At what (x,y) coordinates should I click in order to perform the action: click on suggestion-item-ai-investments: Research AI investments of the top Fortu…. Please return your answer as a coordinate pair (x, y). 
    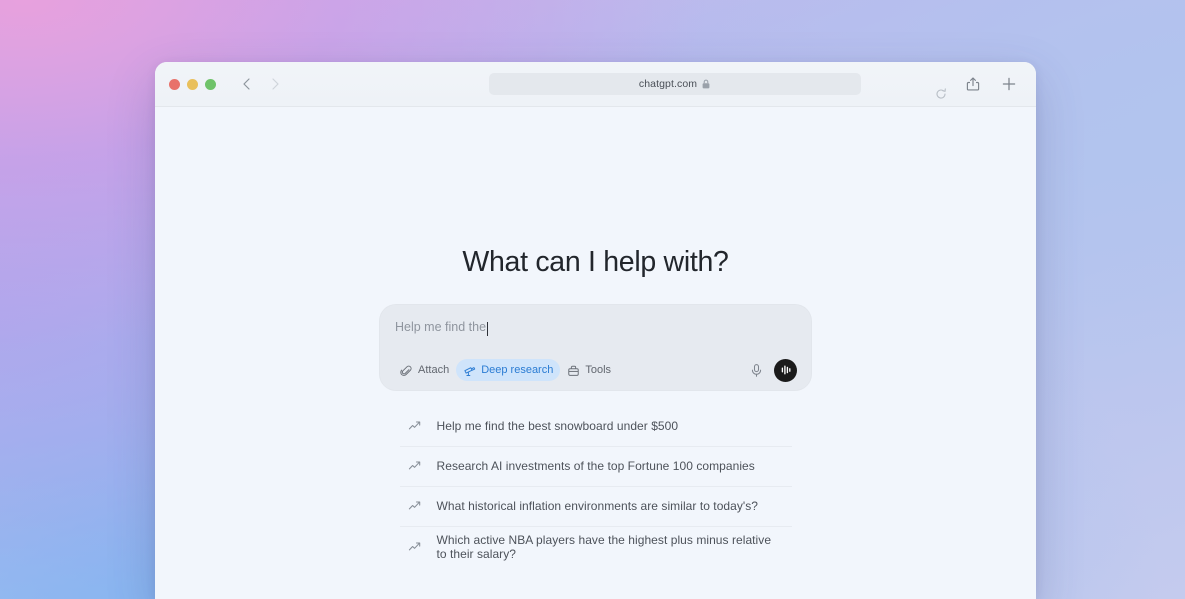
    Looking at the image, I should click on (595, 467).